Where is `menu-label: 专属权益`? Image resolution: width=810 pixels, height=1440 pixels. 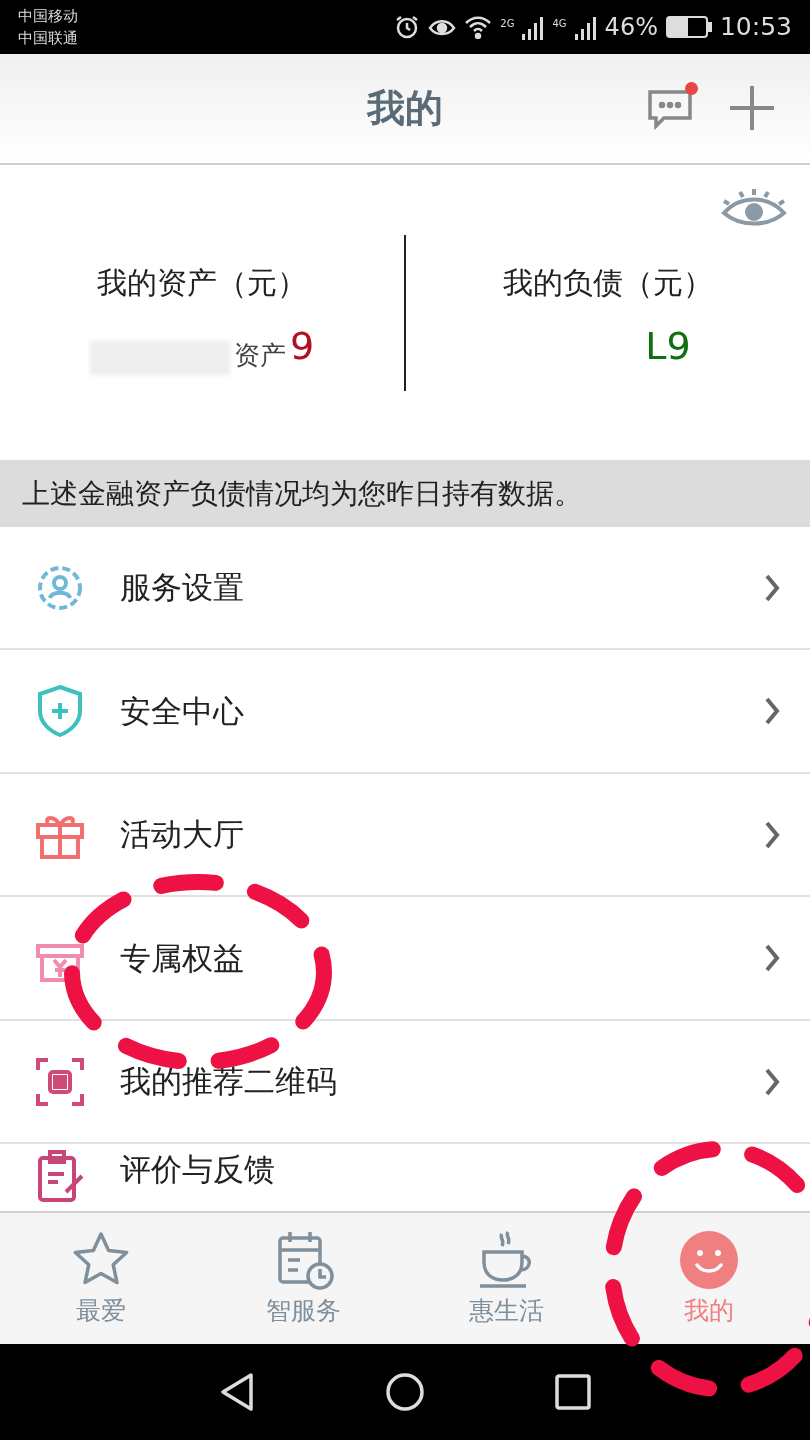 menu-label: 专属权益 is located at coordinates (182, 958).